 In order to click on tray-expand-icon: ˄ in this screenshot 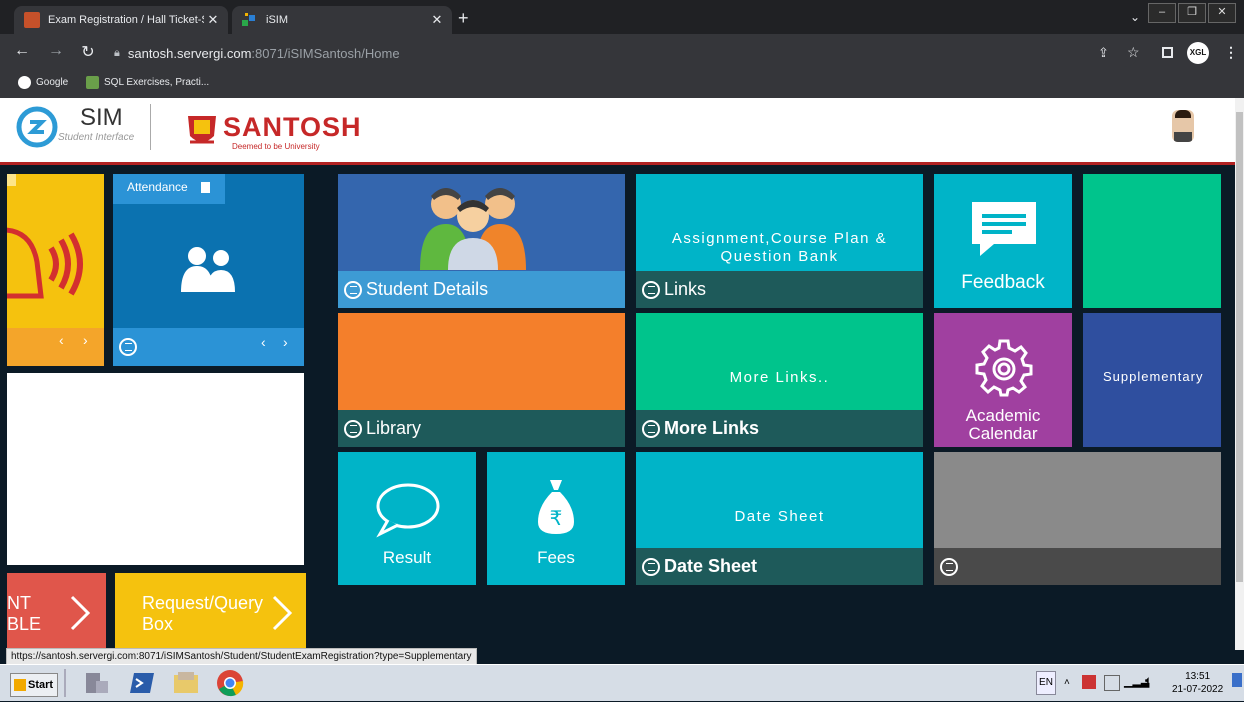, I will do `click(1067, 682)`.